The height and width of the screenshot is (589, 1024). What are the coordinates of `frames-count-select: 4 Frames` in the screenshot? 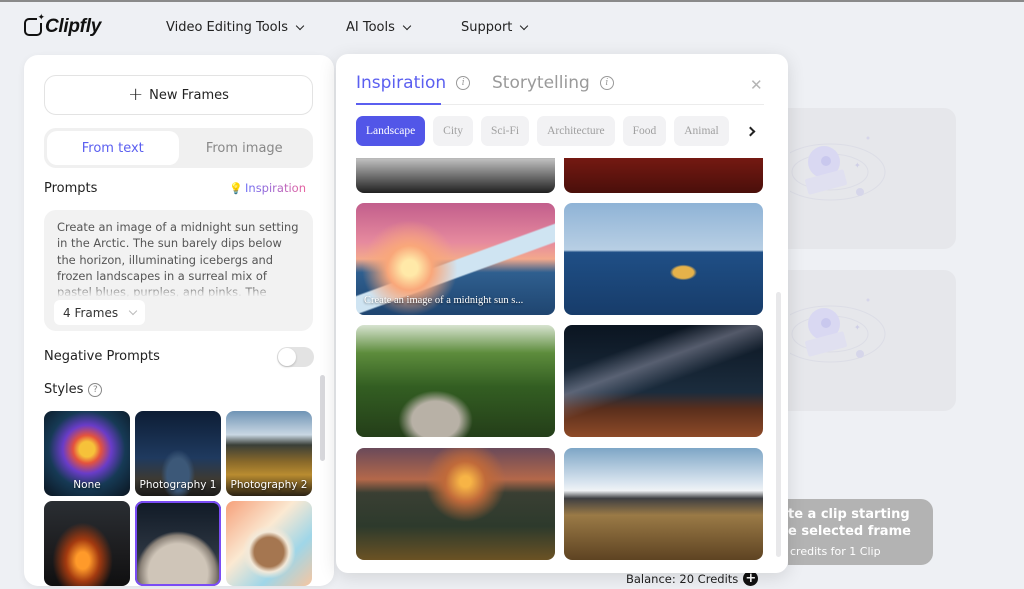 It's located at (99, 312).